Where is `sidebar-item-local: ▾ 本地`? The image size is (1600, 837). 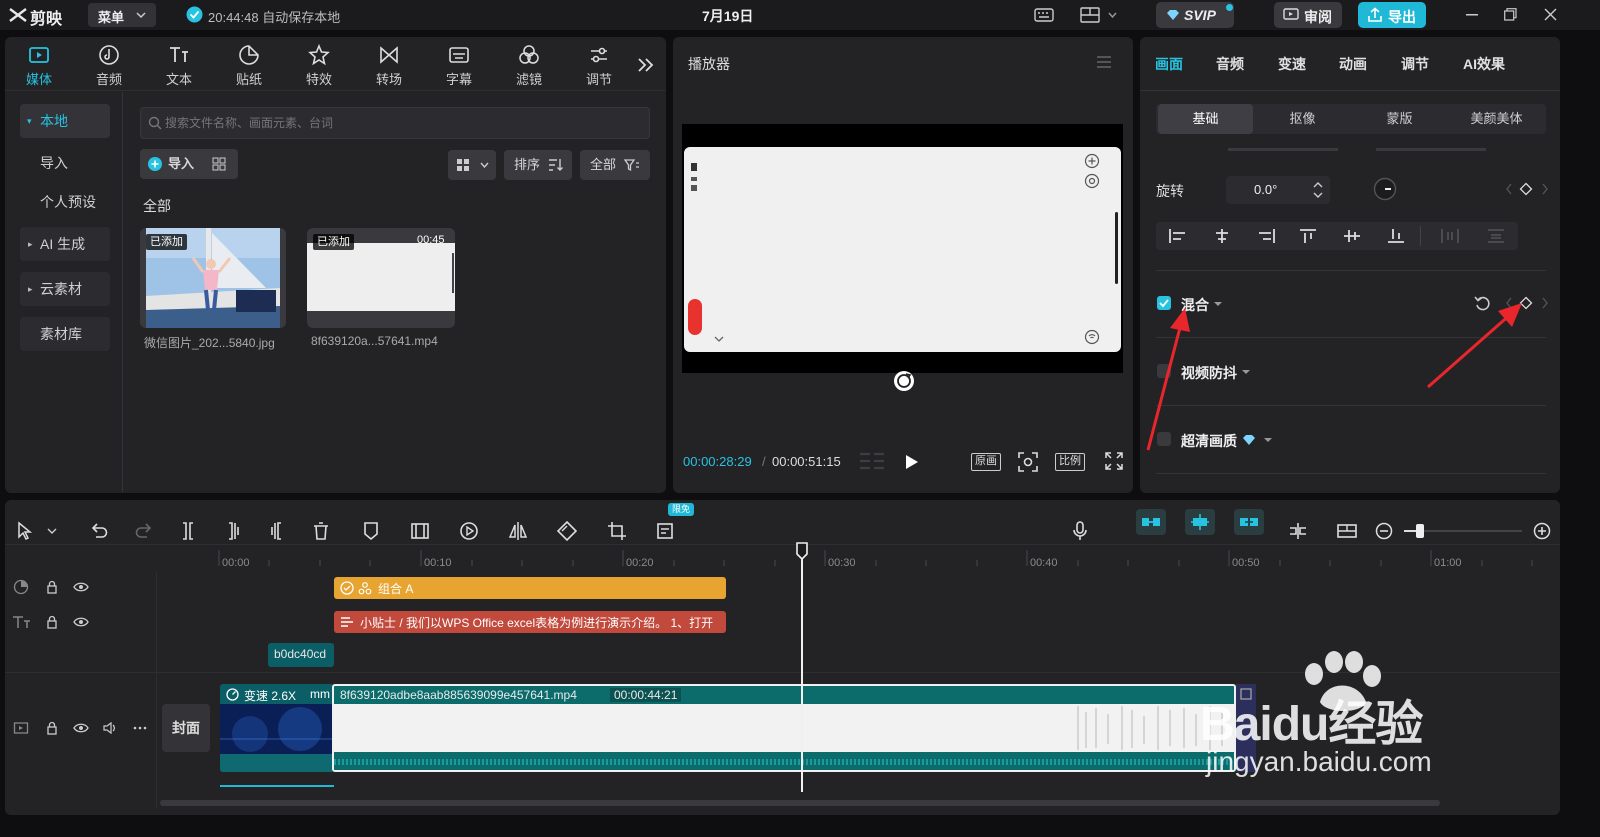 sidebar-item-local: ▾ 本地 is located at coordinates (65, 121).